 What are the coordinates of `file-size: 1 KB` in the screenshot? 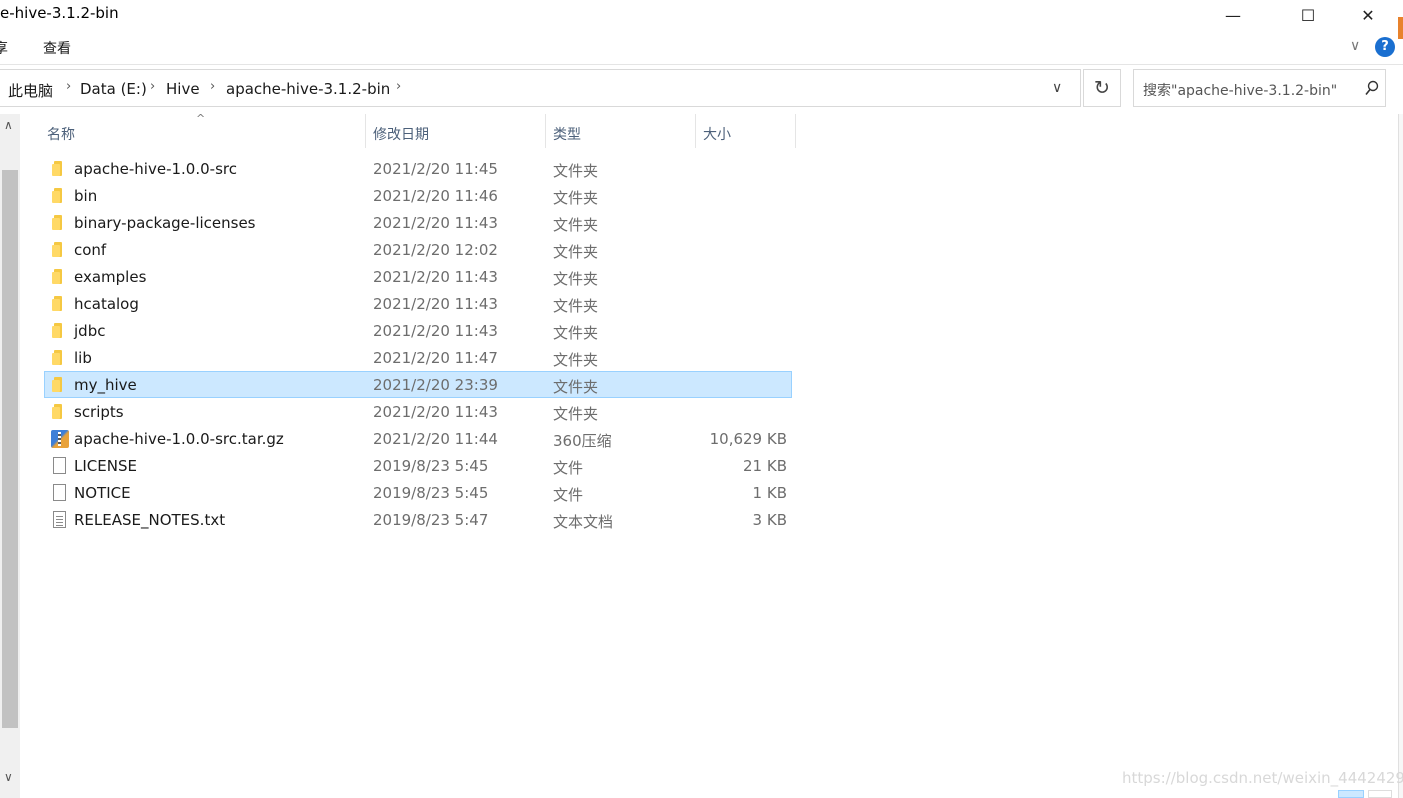 It's located at (769, 493).